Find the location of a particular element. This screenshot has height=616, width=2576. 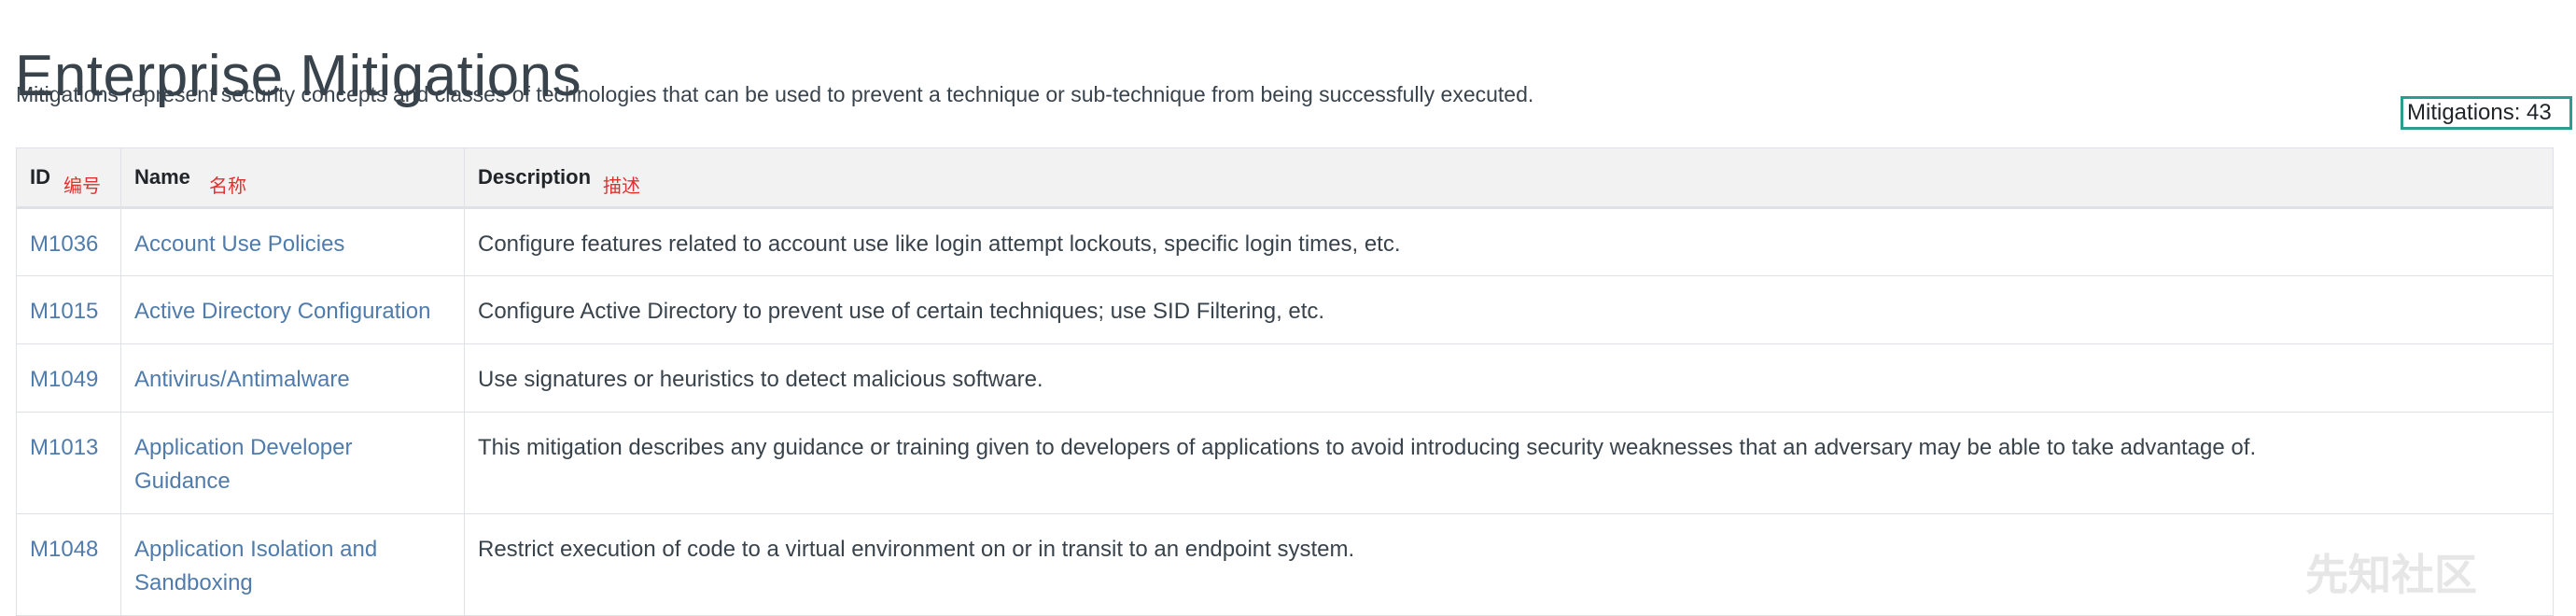

id-annotation: 编号 is located at coordinates (82, 186).